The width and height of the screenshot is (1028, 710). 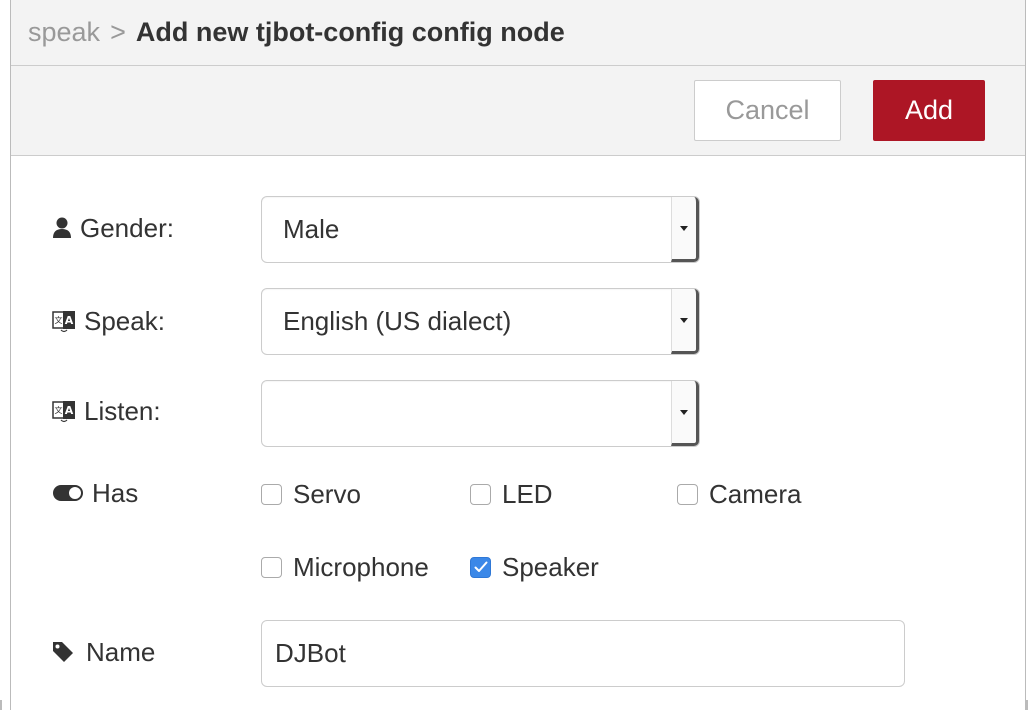 I want to click on gender-select-value: Male, so click(x=311, y=229).